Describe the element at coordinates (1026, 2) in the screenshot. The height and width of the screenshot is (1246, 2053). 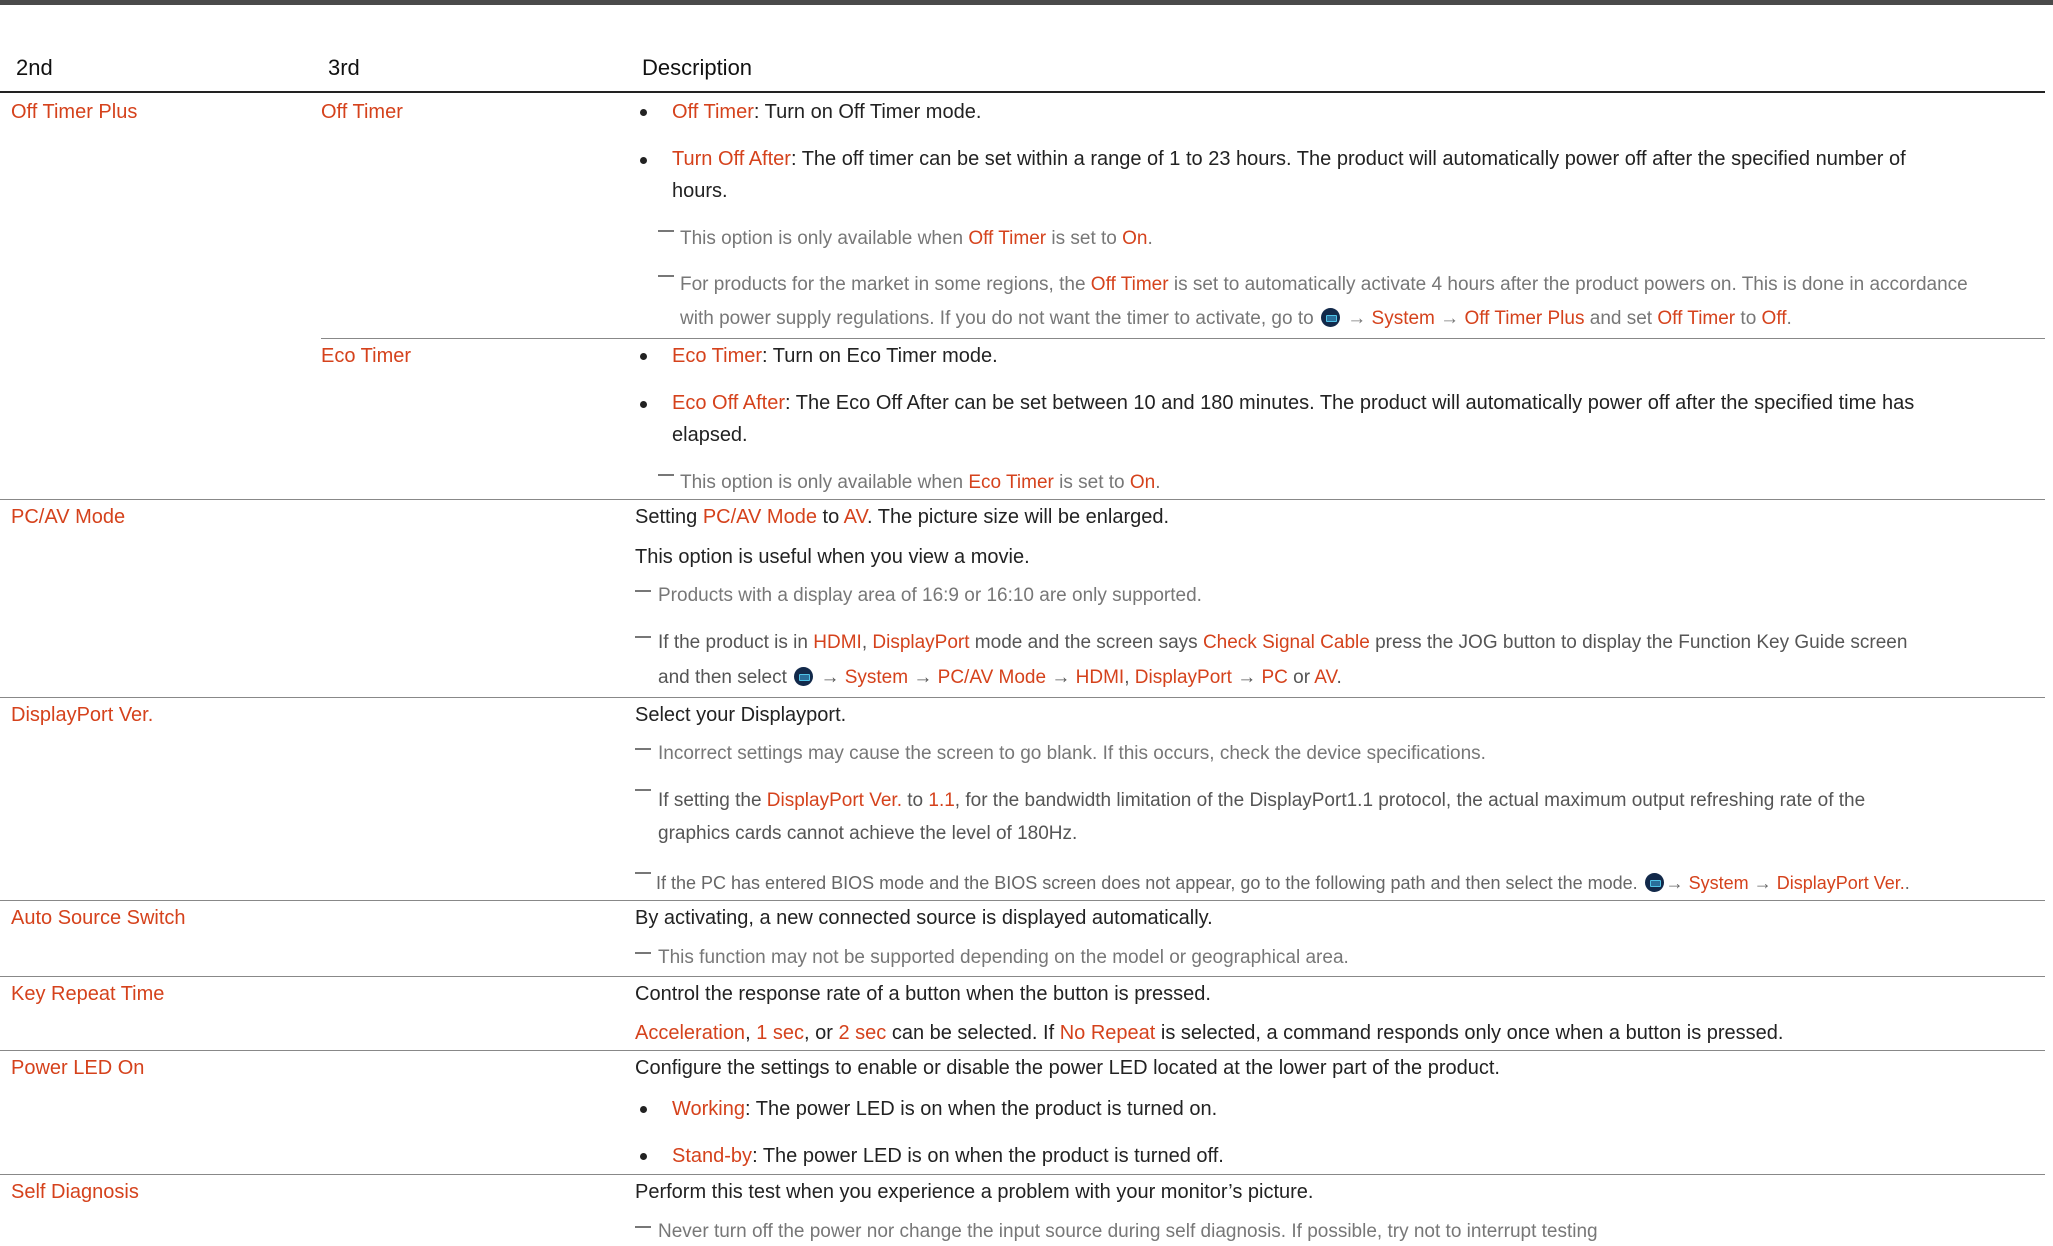
I see `top-rule` at that location.